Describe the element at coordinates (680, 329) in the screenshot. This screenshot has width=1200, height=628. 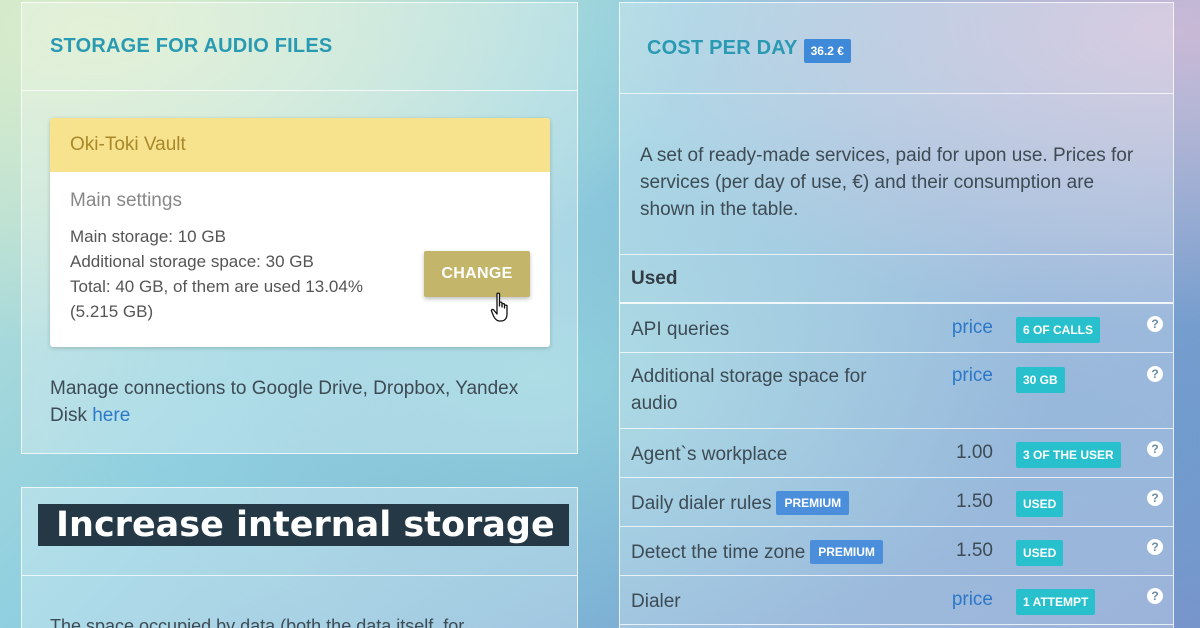
I see `service-name-label: API queries` at that location.